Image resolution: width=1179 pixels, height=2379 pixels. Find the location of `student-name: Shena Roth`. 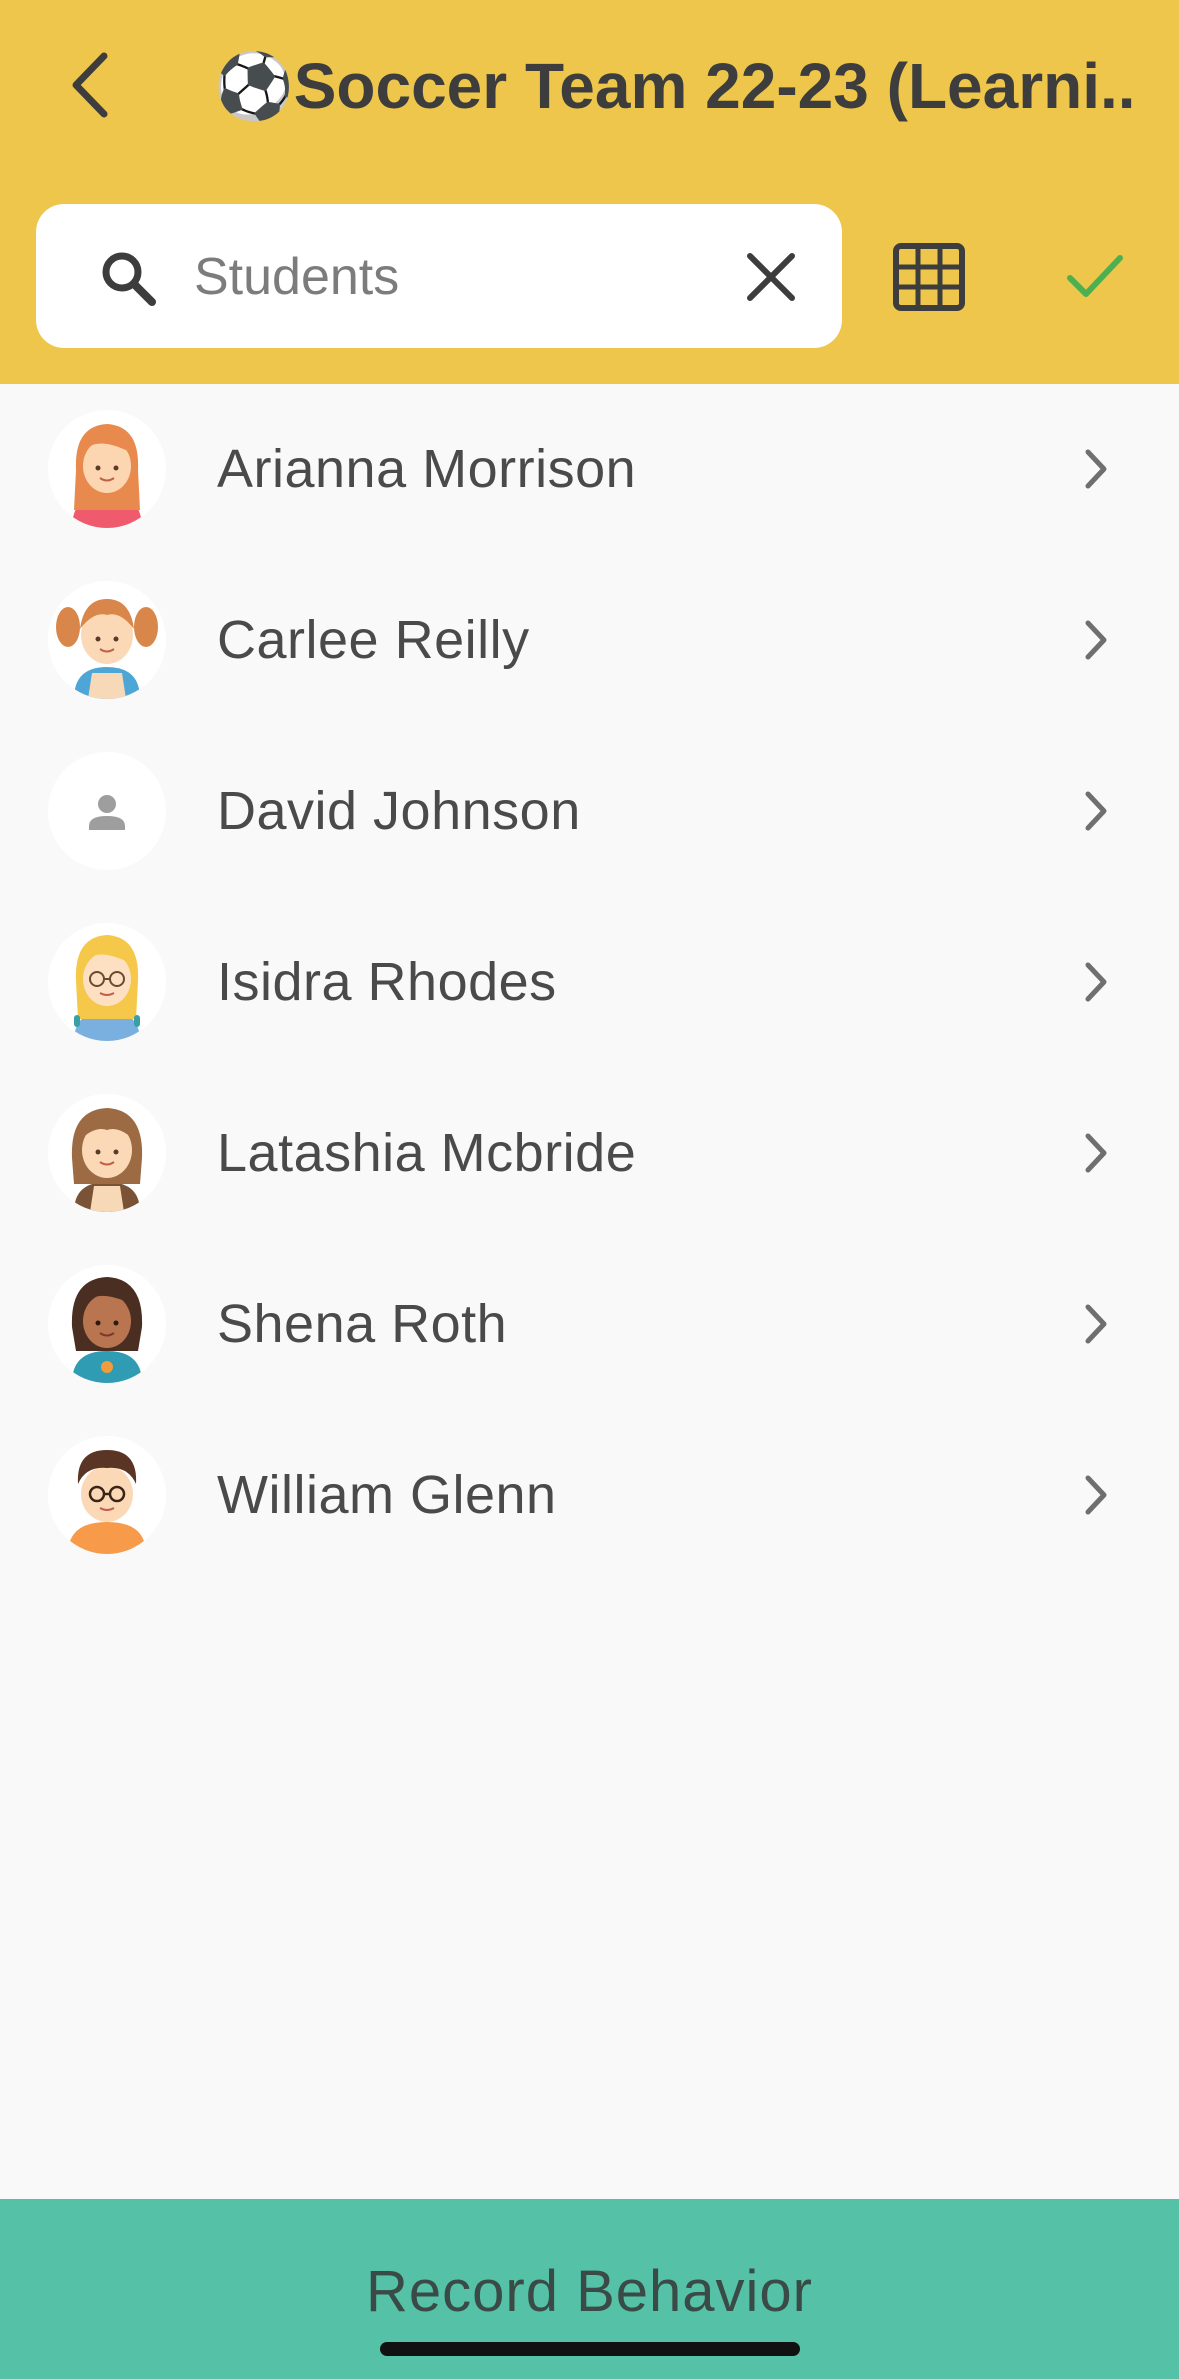

student-name: Shena Roth is located at coordinates (362, 1324).